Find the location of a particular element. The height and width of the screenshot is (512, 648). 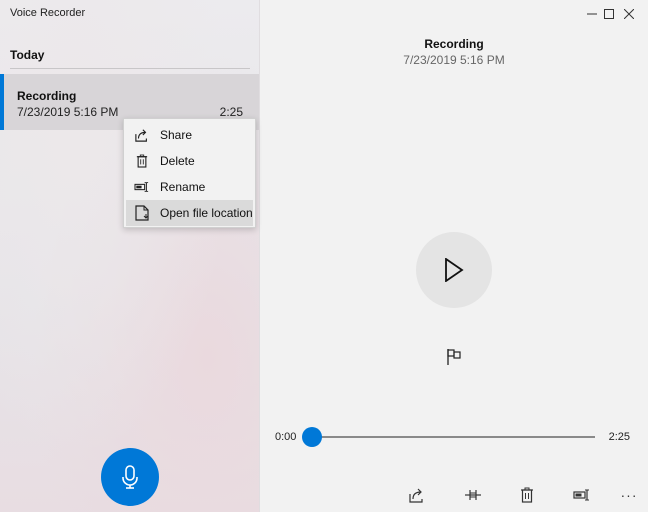

position-time: 0:00 is located at coordinates (286, 437).